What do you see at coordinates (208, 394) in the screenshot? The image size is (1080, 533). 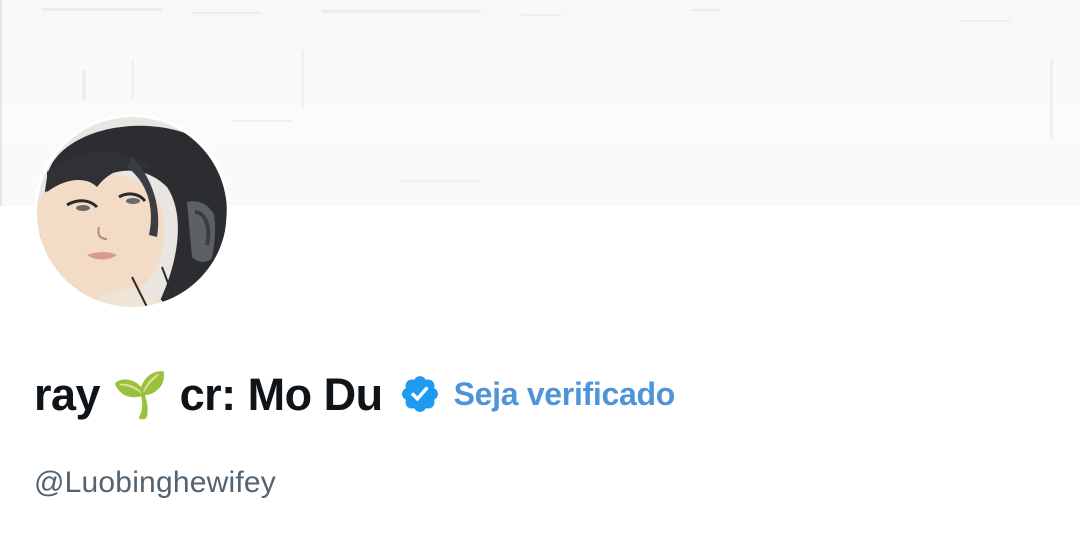 I see `display-name: ray 🌱 cr: Mo Du` at bounding box center [208, 394].